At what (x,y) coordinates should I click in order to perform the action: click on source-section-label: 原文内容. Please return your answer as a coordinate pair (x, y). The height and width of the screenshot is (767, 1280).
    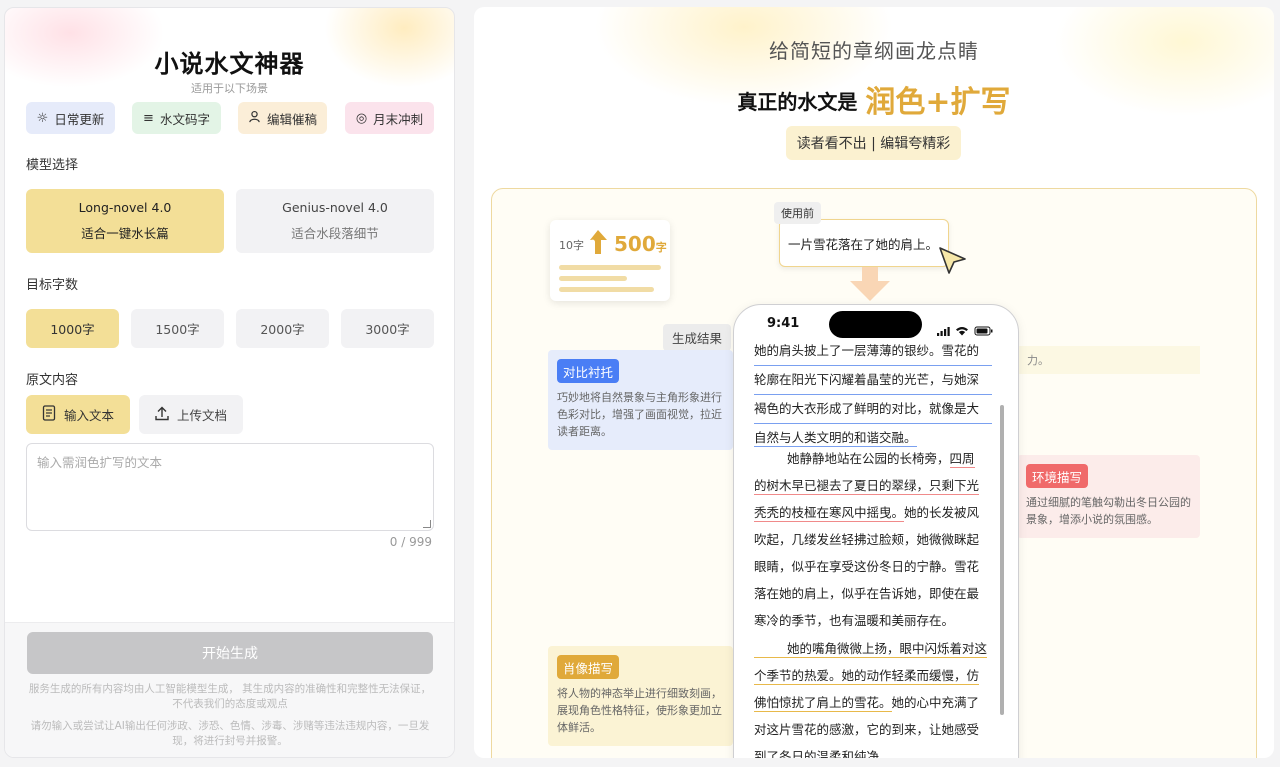
    Looking at the image, I should click on (52, 380).